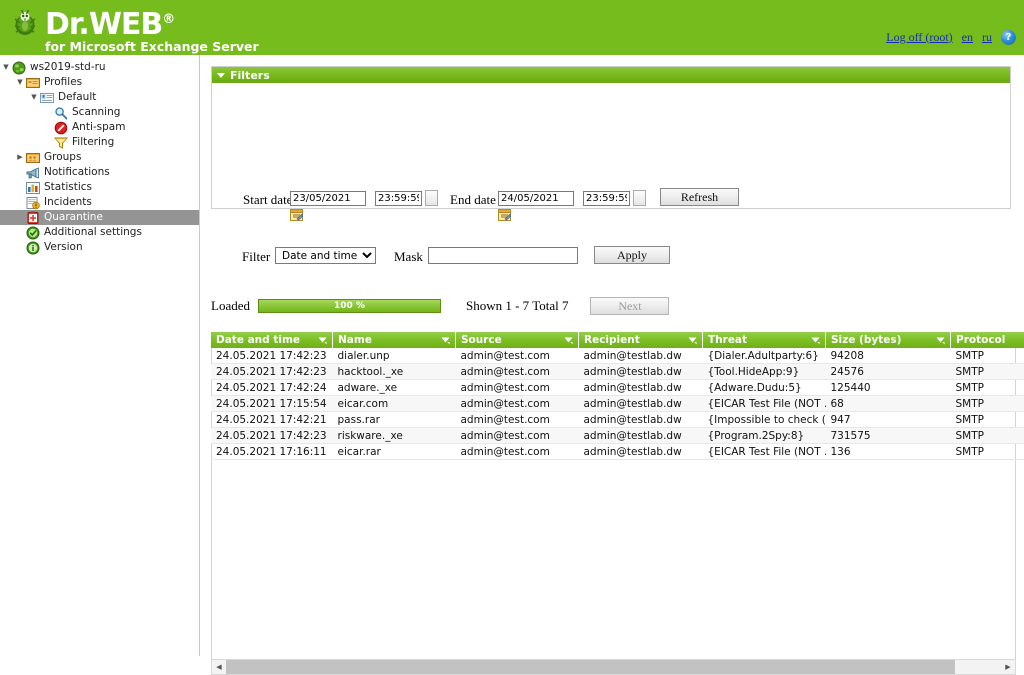 The height and width of the screenshot is (675, 1024). I want to click on mask-label: Mask, so click(408, 257).